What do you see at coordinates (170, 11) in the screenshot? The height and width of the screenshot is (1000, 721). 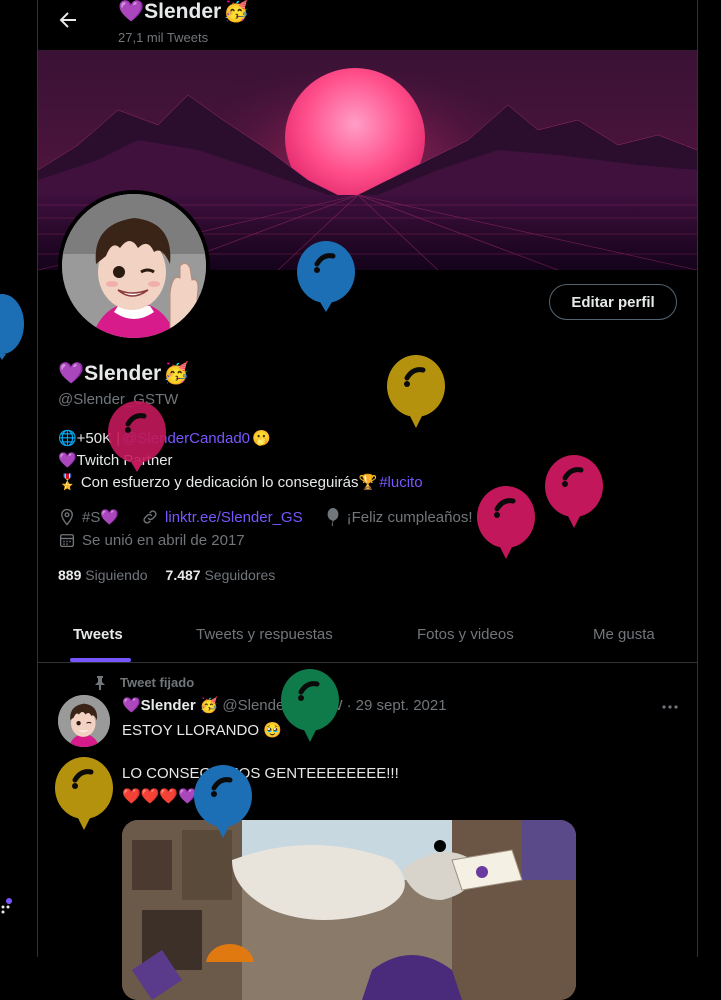 I see `header-name-text: 💜Slender` at bounding box center [170, 11].